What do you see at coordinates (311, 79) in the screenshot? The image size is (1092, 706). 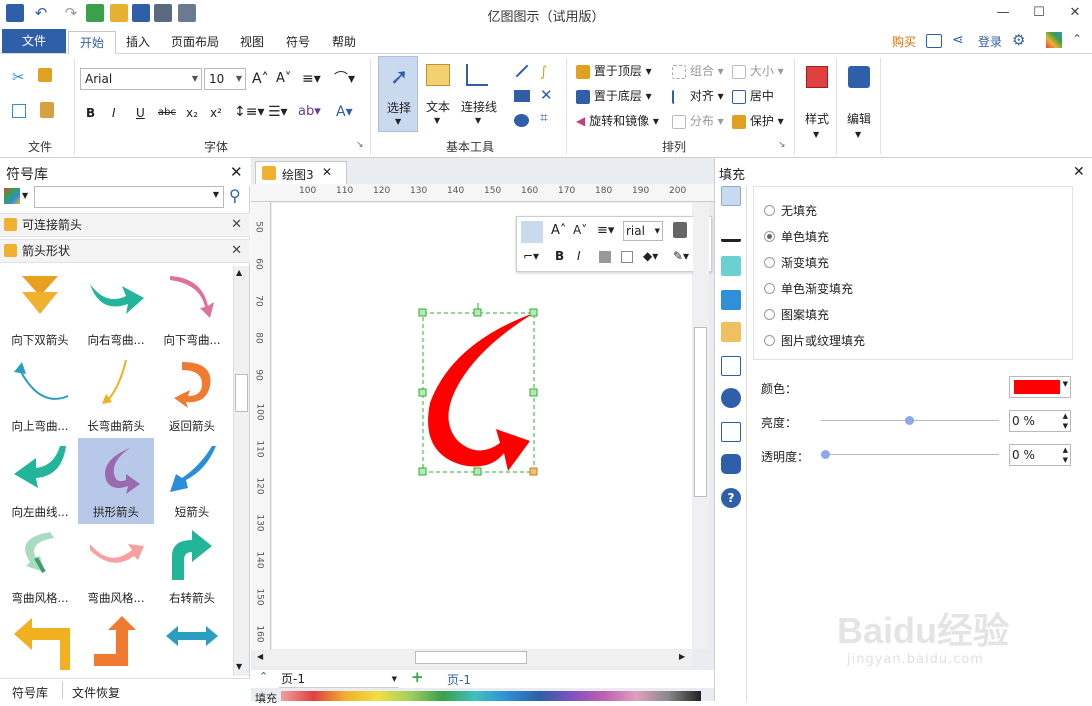 I see `align-text-icon: ≡▾` at bounding box center [311, 79].